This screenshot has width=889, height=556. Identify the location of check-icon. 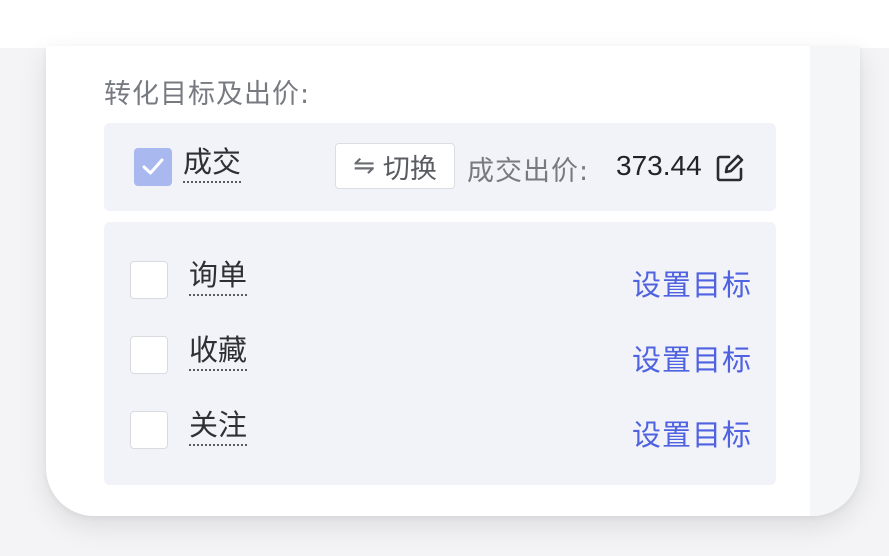
(153, 166).